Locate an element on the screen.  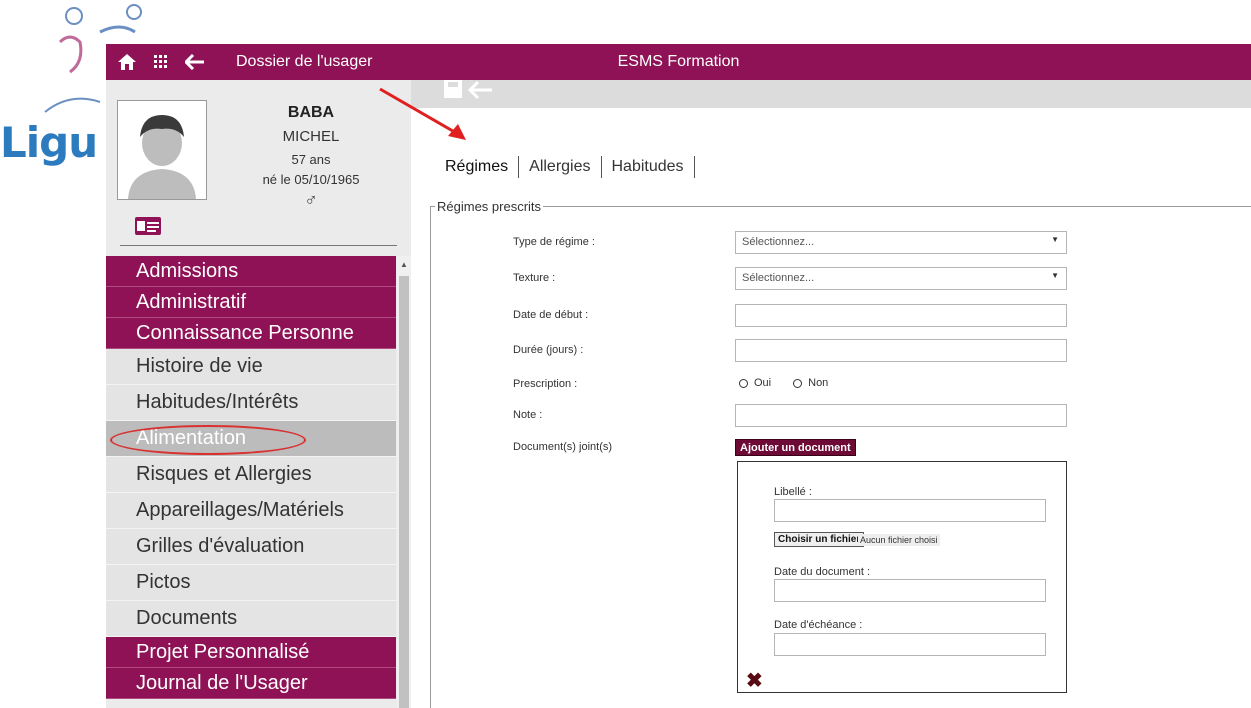
tab-allergies: Allergies is located at coordinates (560, 167).